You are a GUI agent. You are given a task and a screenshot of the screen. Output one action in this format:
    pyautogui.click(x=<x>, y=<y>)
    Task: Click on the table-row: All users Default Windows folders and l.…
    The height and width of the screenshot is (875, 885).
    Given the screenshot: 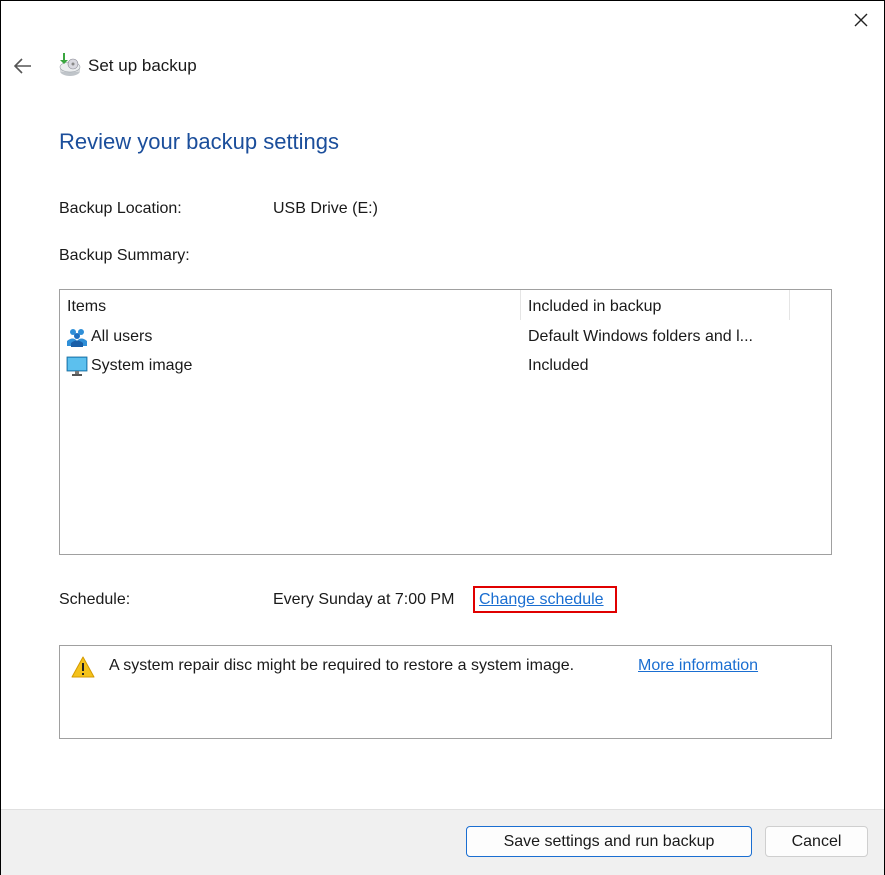 What is the action you would take?
    pyautogui.click(x=445, y=338)
    